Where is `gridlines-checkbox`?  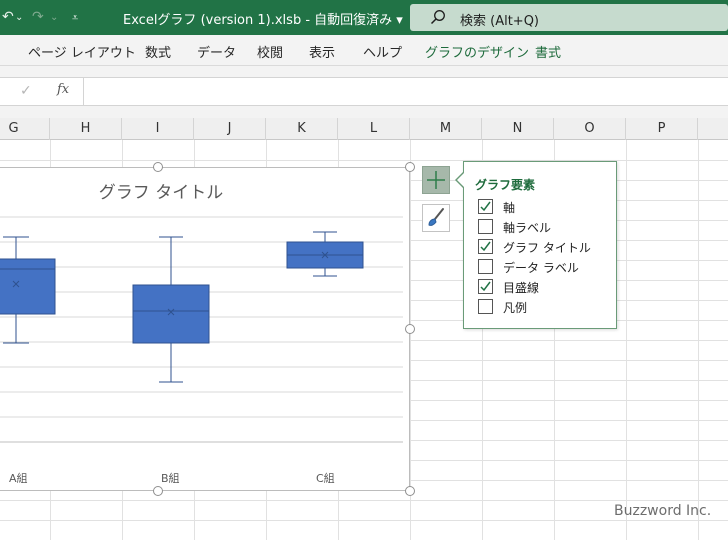 gridlines-checkbox is located at coordinates (485, 286).